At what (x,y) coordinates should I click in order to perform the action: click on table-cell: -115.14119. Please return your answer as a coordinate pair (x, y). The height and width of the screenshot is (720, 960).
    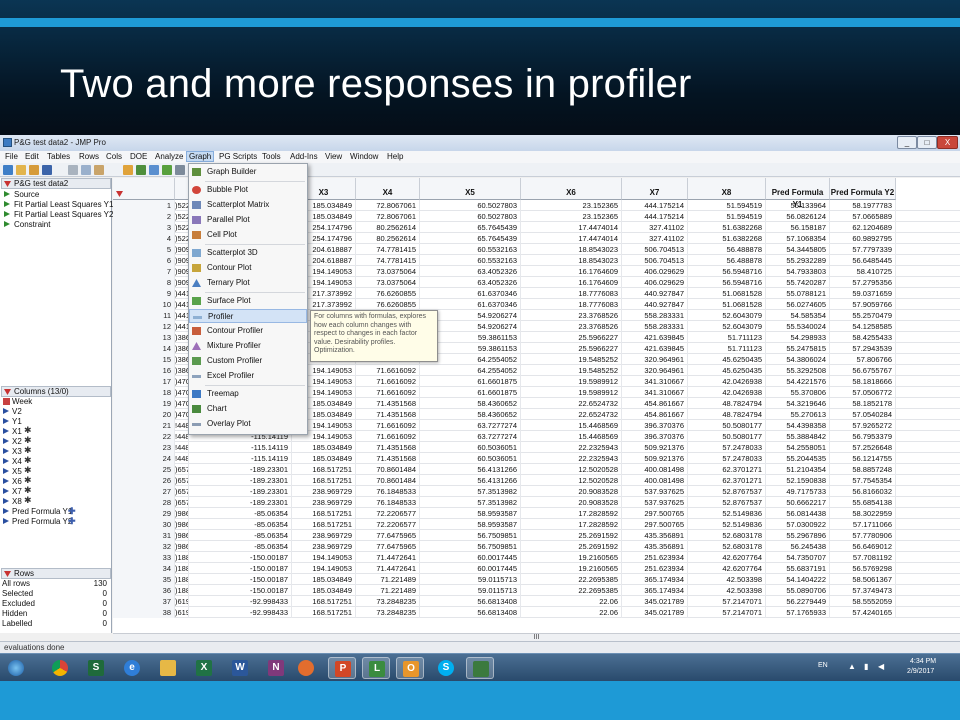
    Looking at the image, I should click on (240, 447).